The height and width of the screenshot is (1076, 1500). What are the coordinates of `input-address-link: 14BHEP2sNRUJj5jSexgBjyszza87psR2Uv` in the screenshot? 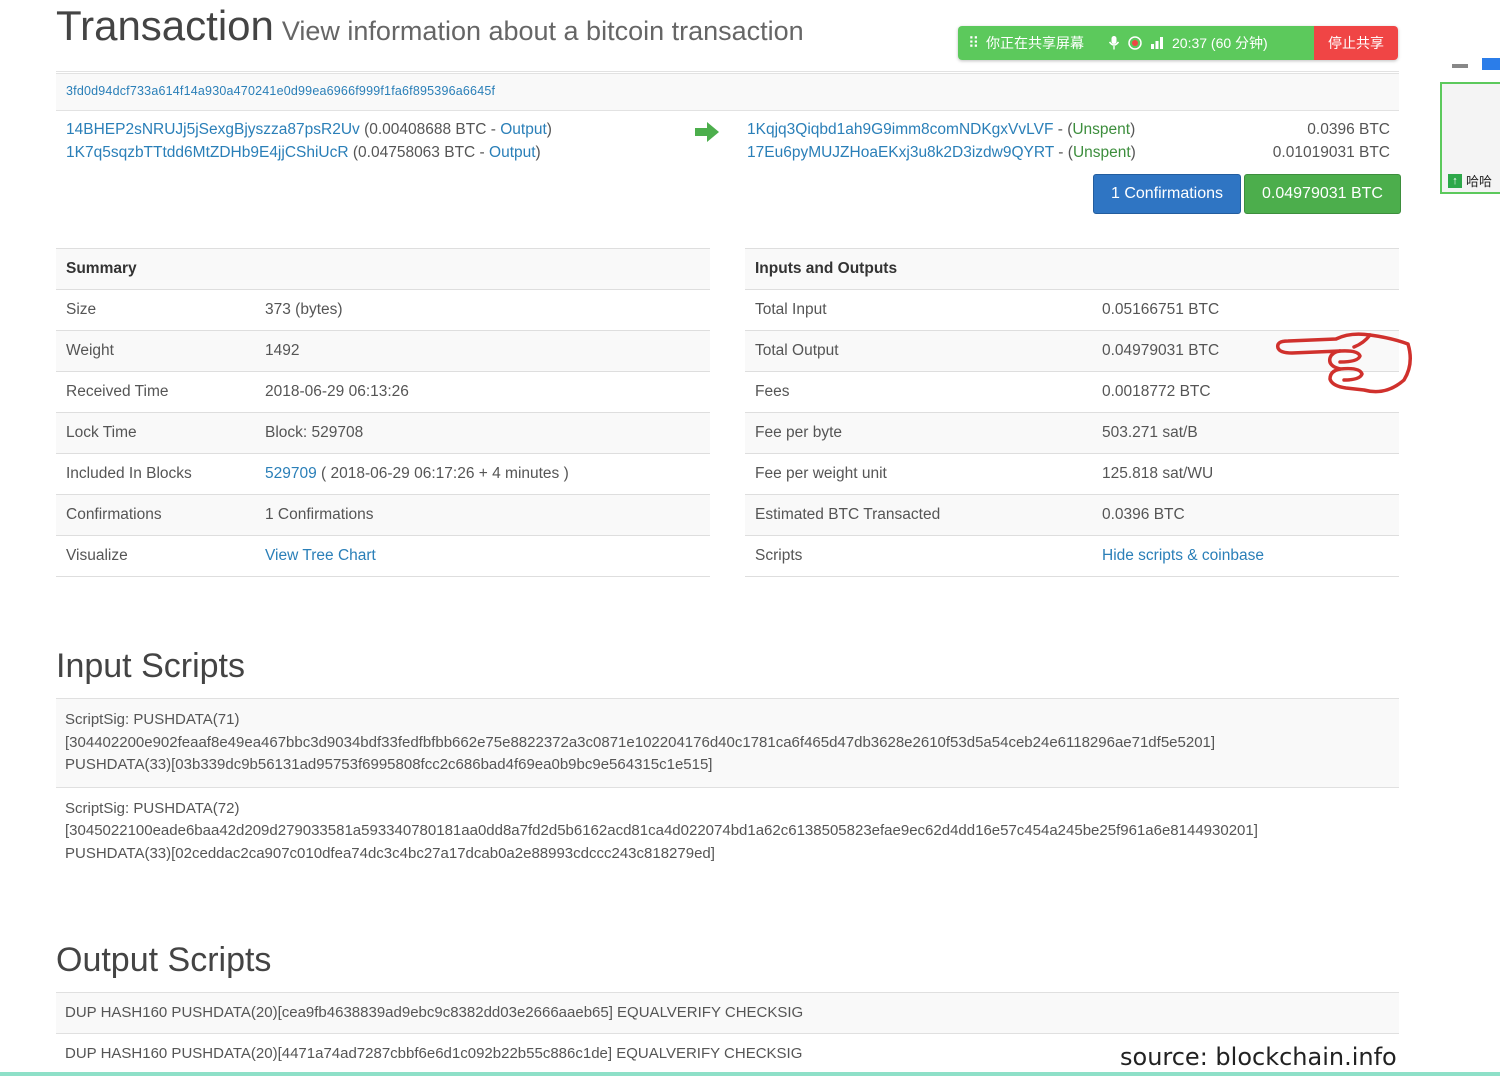 It's located at (213, 129).